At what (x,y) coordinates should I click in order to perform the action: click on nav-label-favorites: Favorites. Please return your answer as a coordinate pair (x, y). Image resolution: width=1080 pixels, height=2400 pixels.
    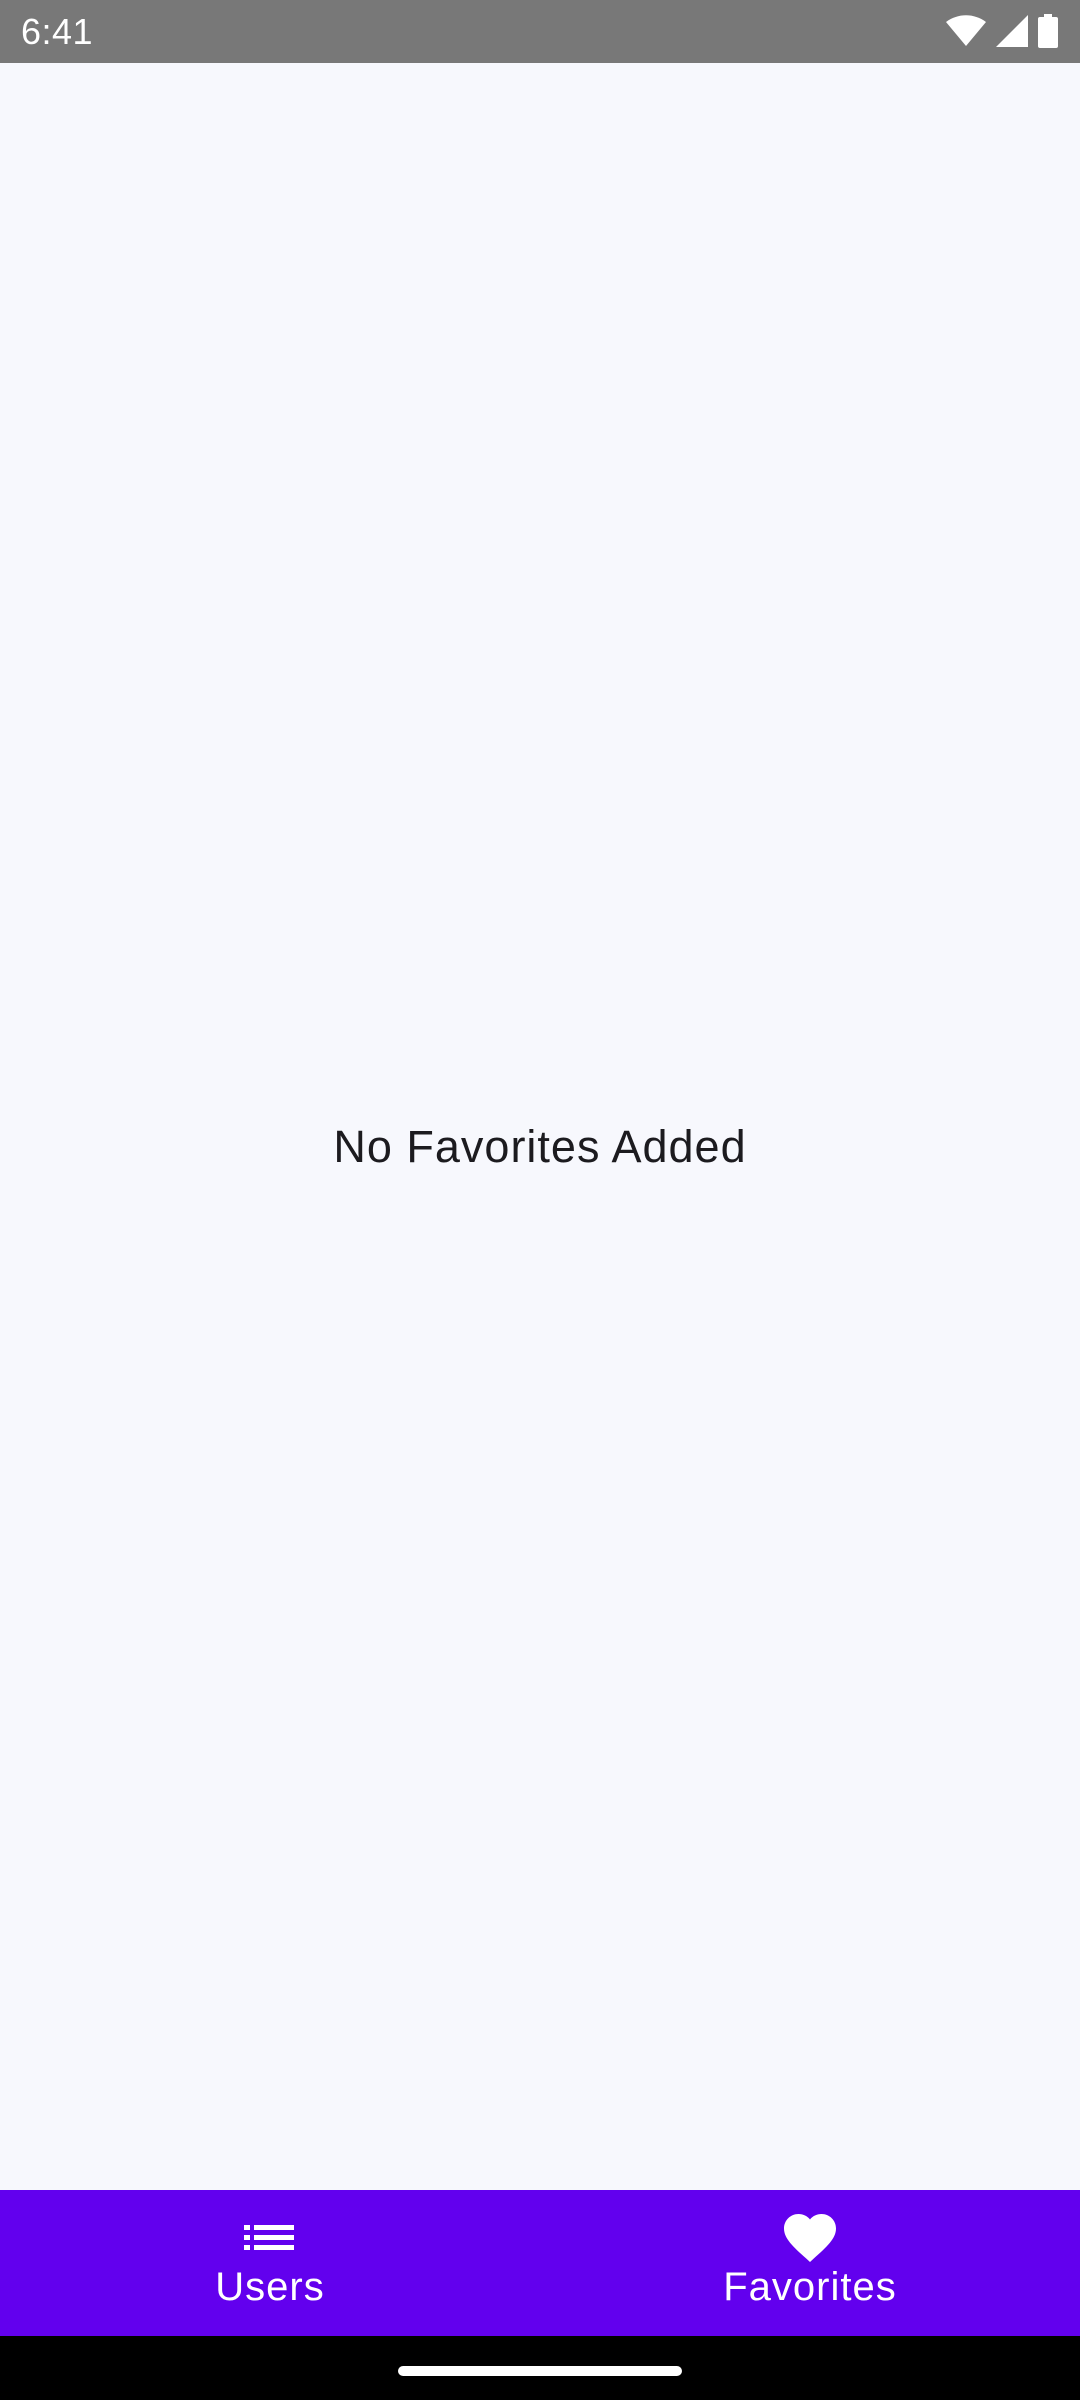
    Looking at the image, I should click on (810, 2287).